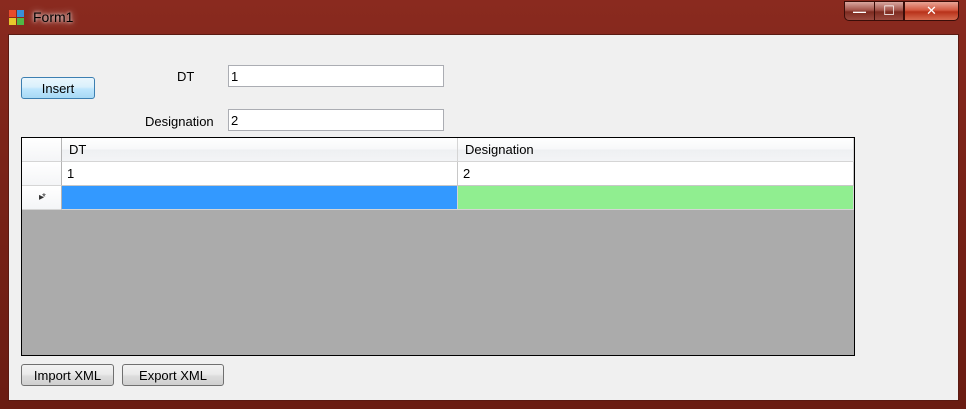 This screenshot has width=966, height=409. I want to click on grid-header-row: DT Designation, so click(438, 150).